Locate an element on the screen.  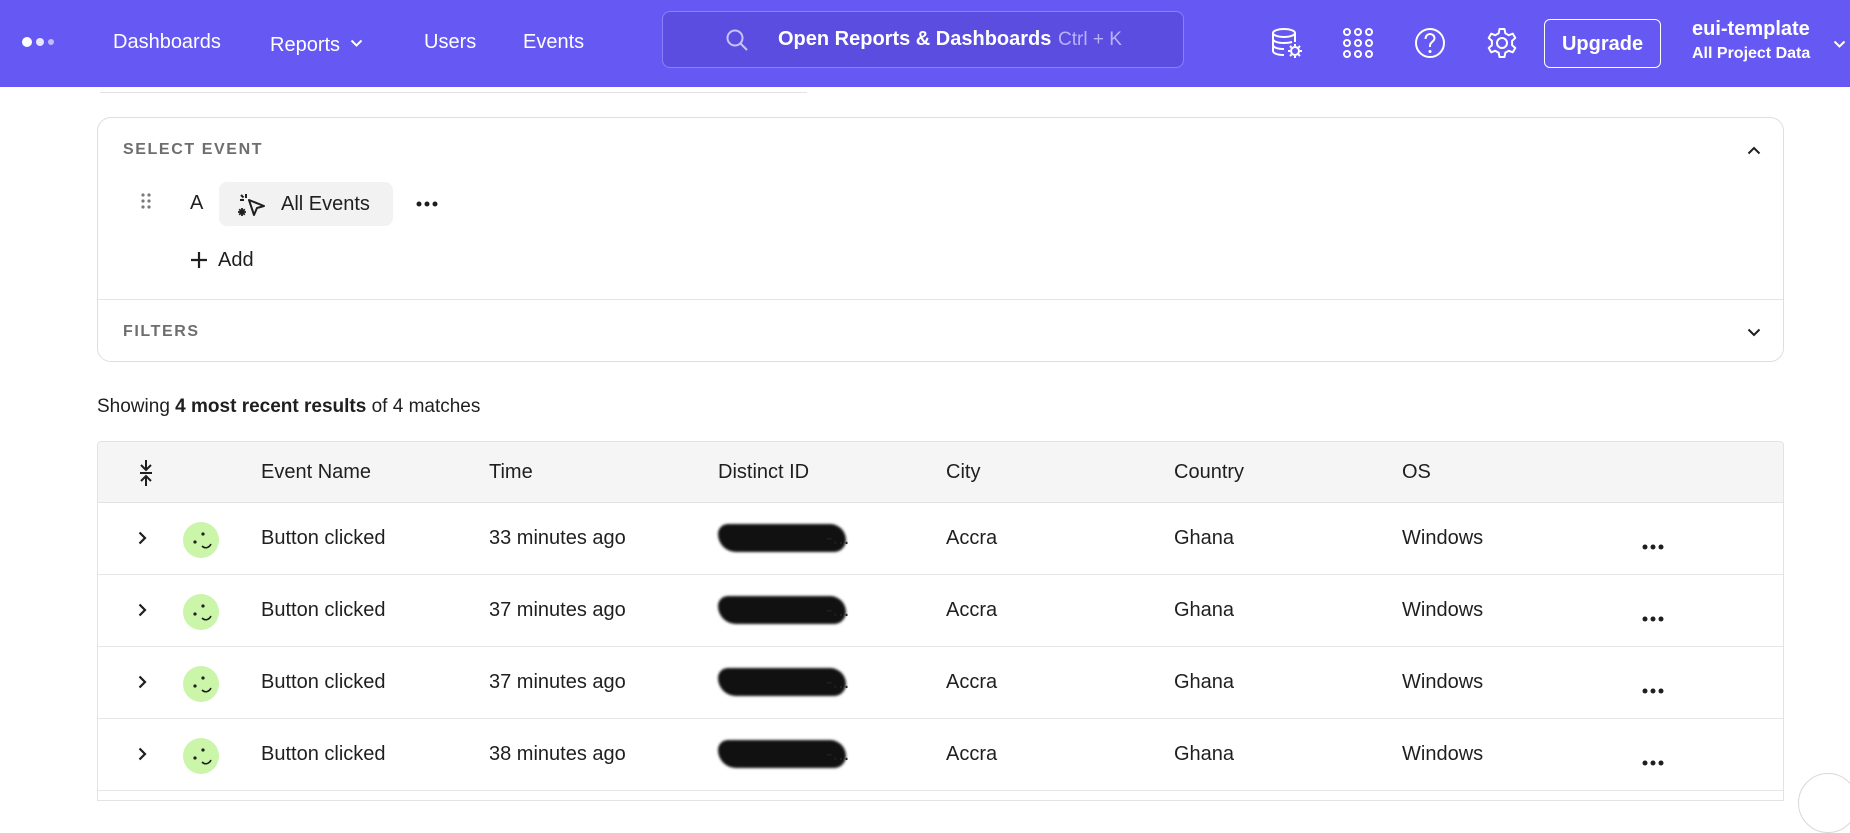
gear-icon is located at coordinates (1502, 43).